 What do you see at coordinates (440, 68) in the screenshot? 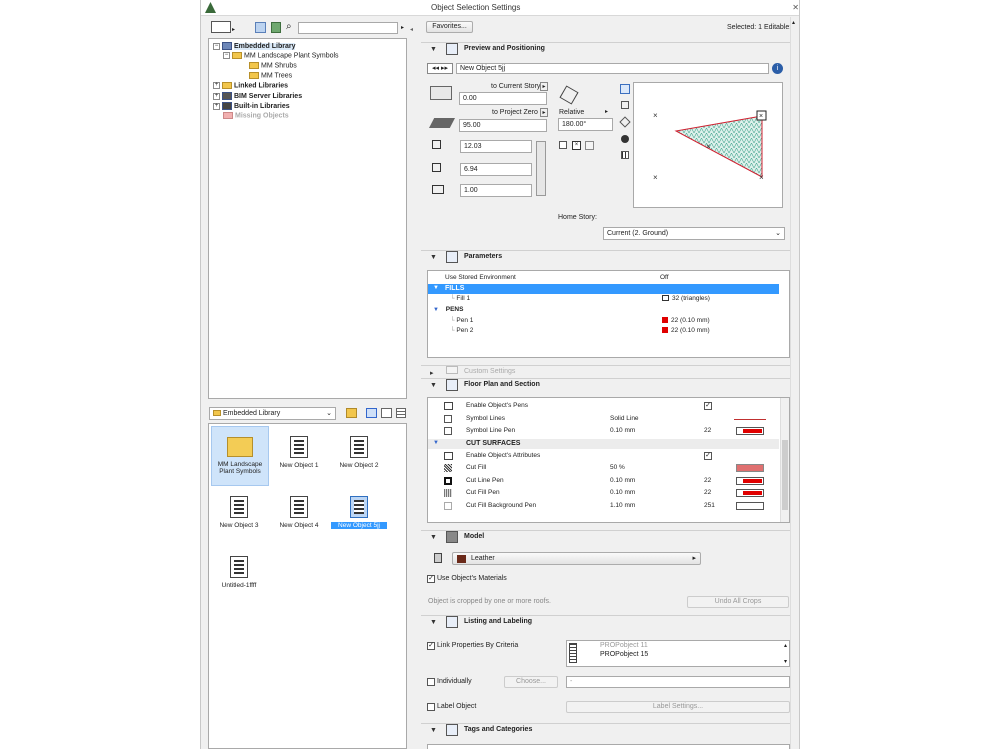
I see `prev-next-object-buttons: ◂◂ ▸▸` at bounding box center [440, 68].